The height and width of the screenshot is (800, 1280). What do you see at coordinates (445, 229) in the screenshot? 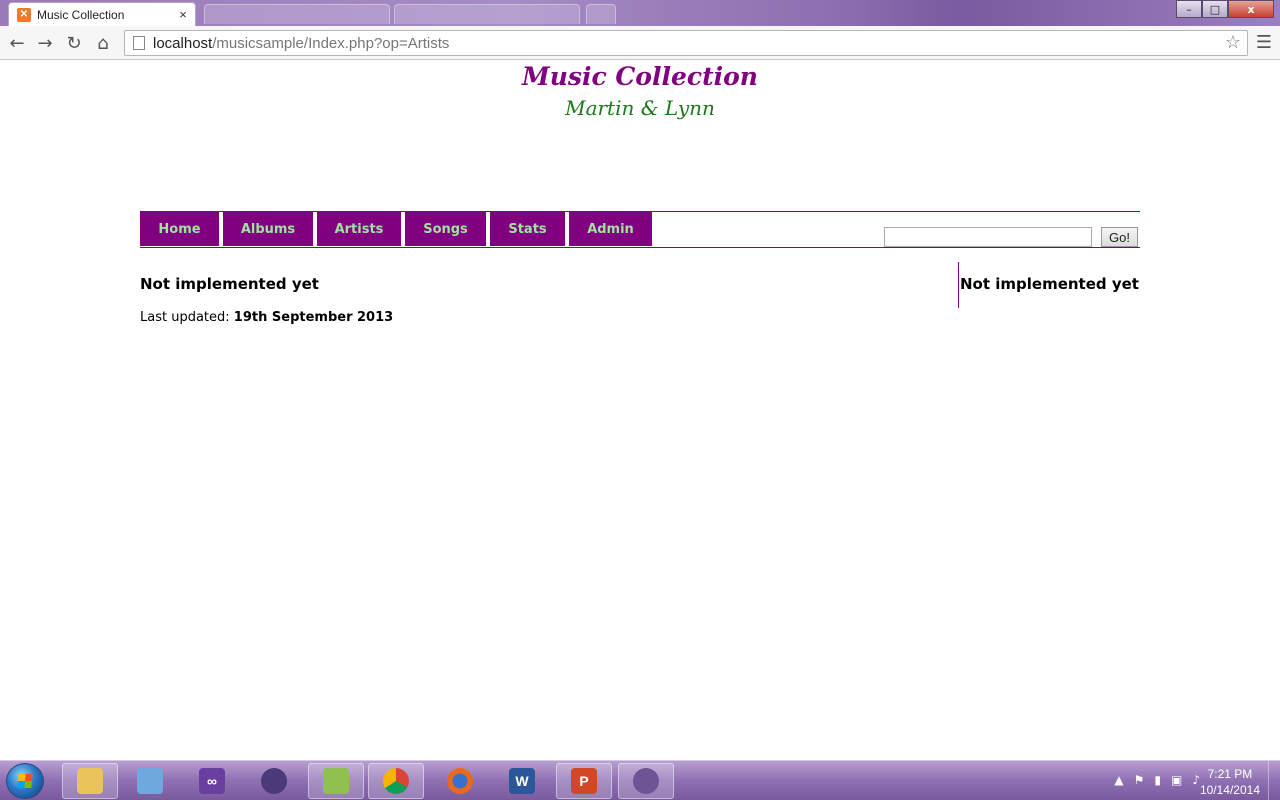
I see `nav-item-songs: Songs` at bounding box center [445, 229].